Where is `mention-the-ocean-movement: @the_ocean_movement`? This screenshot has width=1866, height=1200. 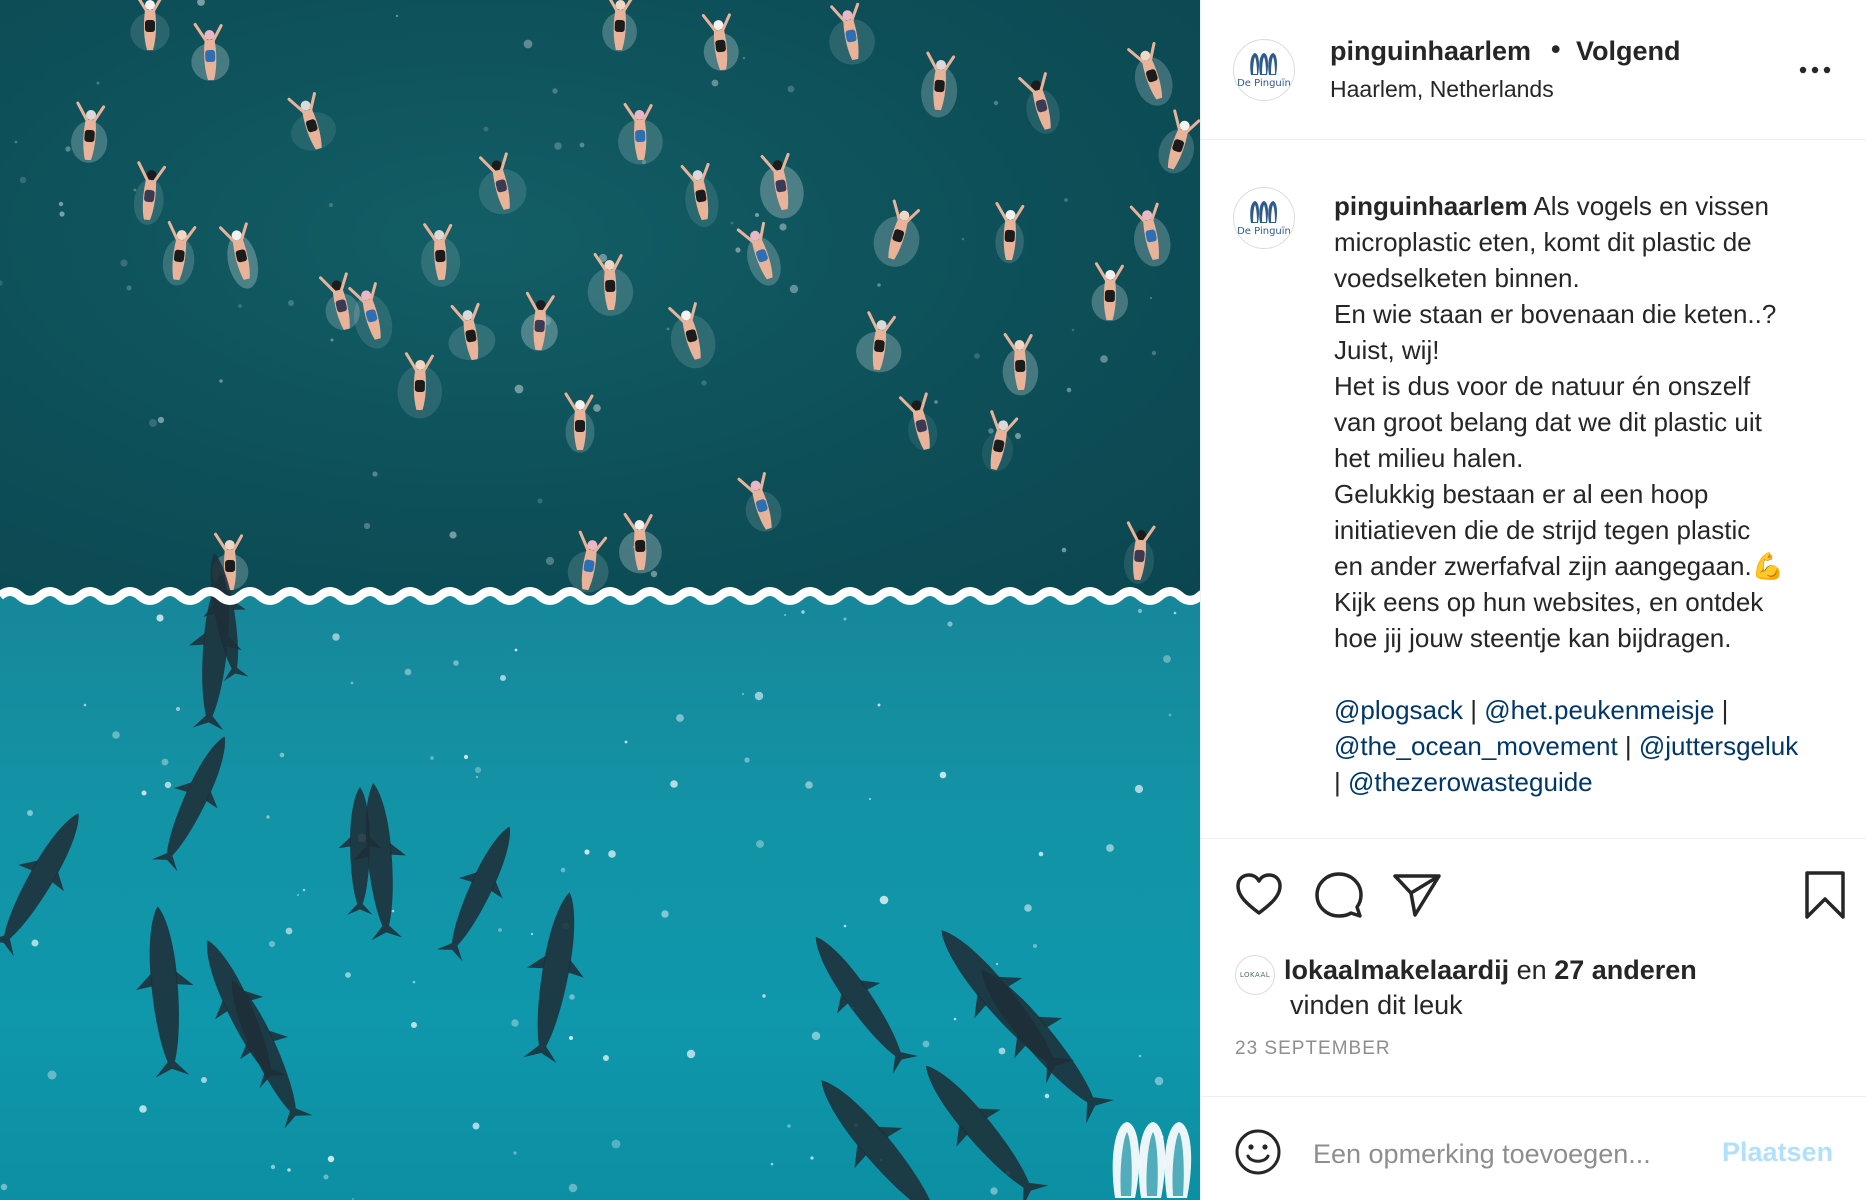 mention-the-ocean-movement: @the_ocean_movement is located at coordinates (1476, 746).